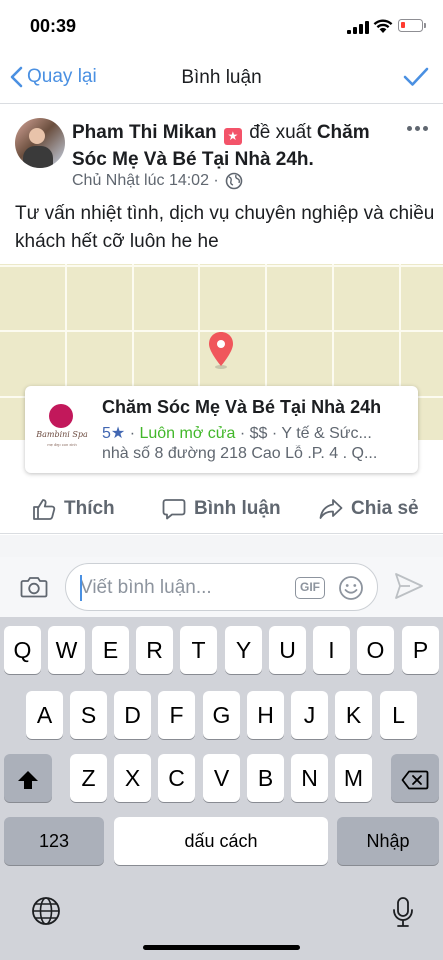 The width and height of the screenshot is (443, 960). I want to click on place-open-status: Luôn mở cửa, so click(187, 433).